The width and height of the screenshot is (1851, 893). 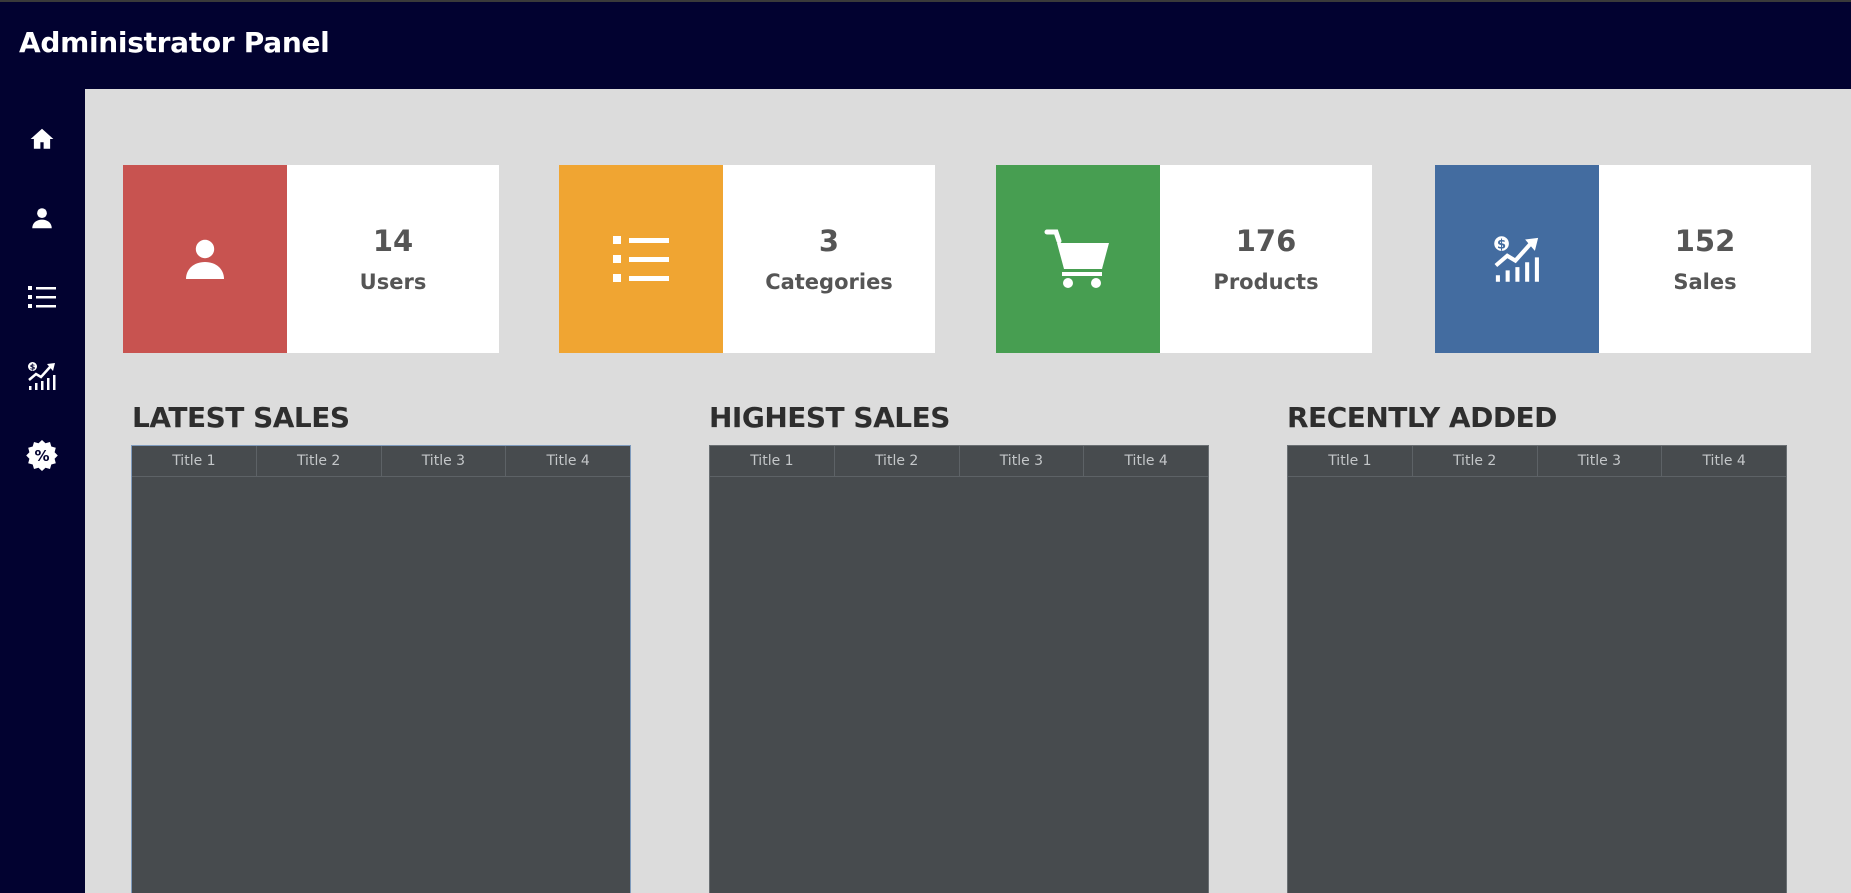 I want to click on cart-icon, so click(x=1076, y=258).